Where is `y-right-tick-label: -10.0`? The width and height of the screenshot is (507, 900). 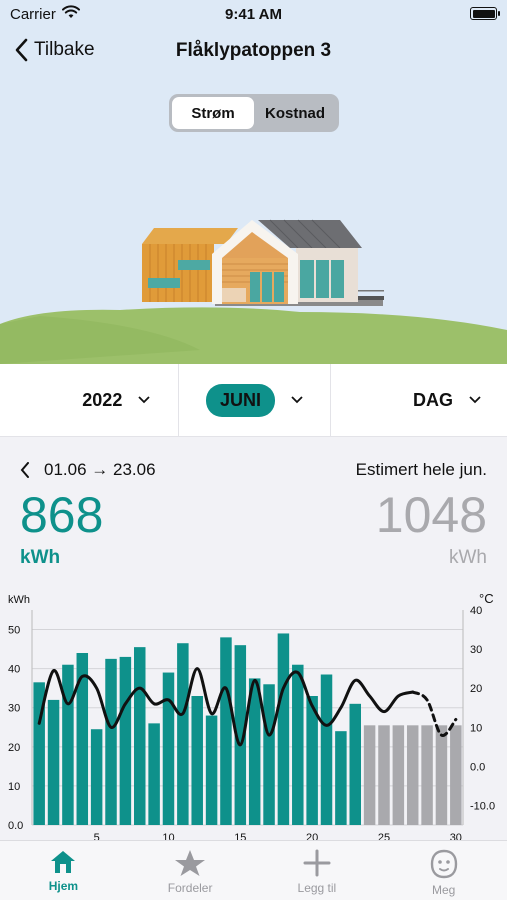
y-right-tick-label: -10.0 is located at coordinates (482, 806).